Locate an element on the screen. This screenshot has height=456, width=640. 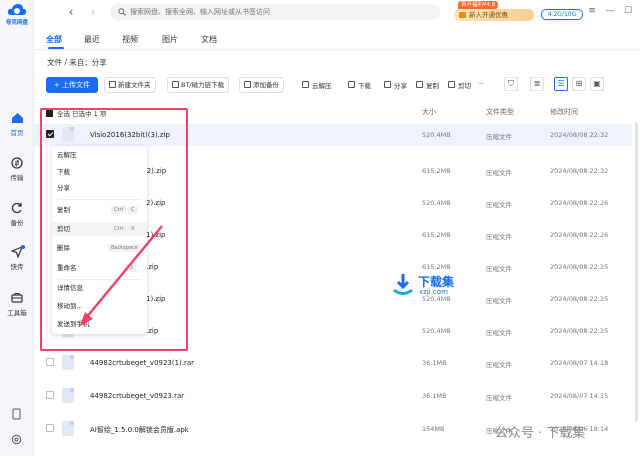
backup-icon is located at coordinates (16, 208).